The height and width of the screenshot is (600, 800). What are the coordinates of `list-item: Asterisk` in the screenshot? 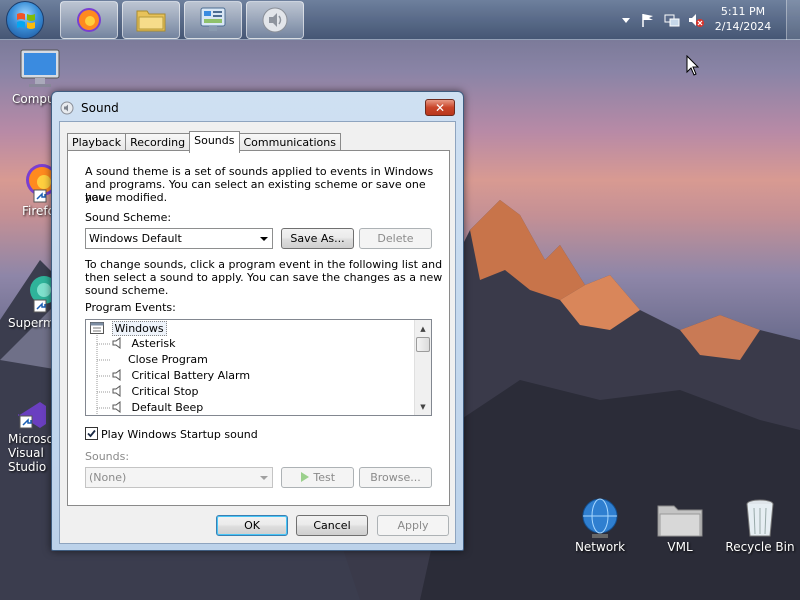 It's located at (144, 344).